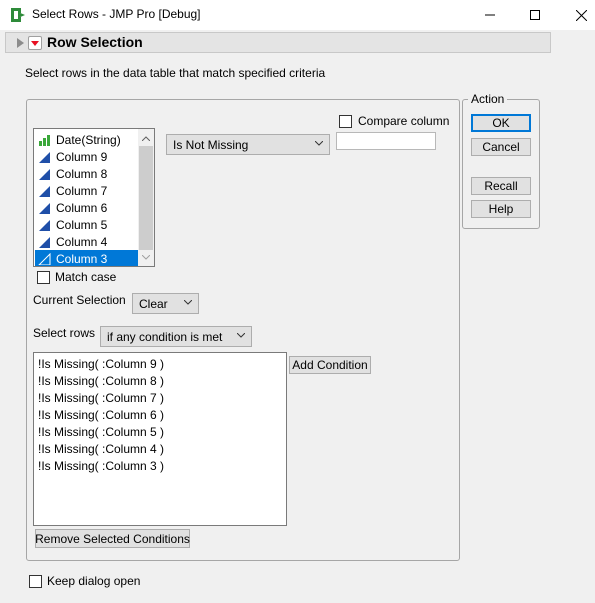  Describe the element at coordinates (44, 140) in the screenshot. I see `bar-chart-icon` at that location.